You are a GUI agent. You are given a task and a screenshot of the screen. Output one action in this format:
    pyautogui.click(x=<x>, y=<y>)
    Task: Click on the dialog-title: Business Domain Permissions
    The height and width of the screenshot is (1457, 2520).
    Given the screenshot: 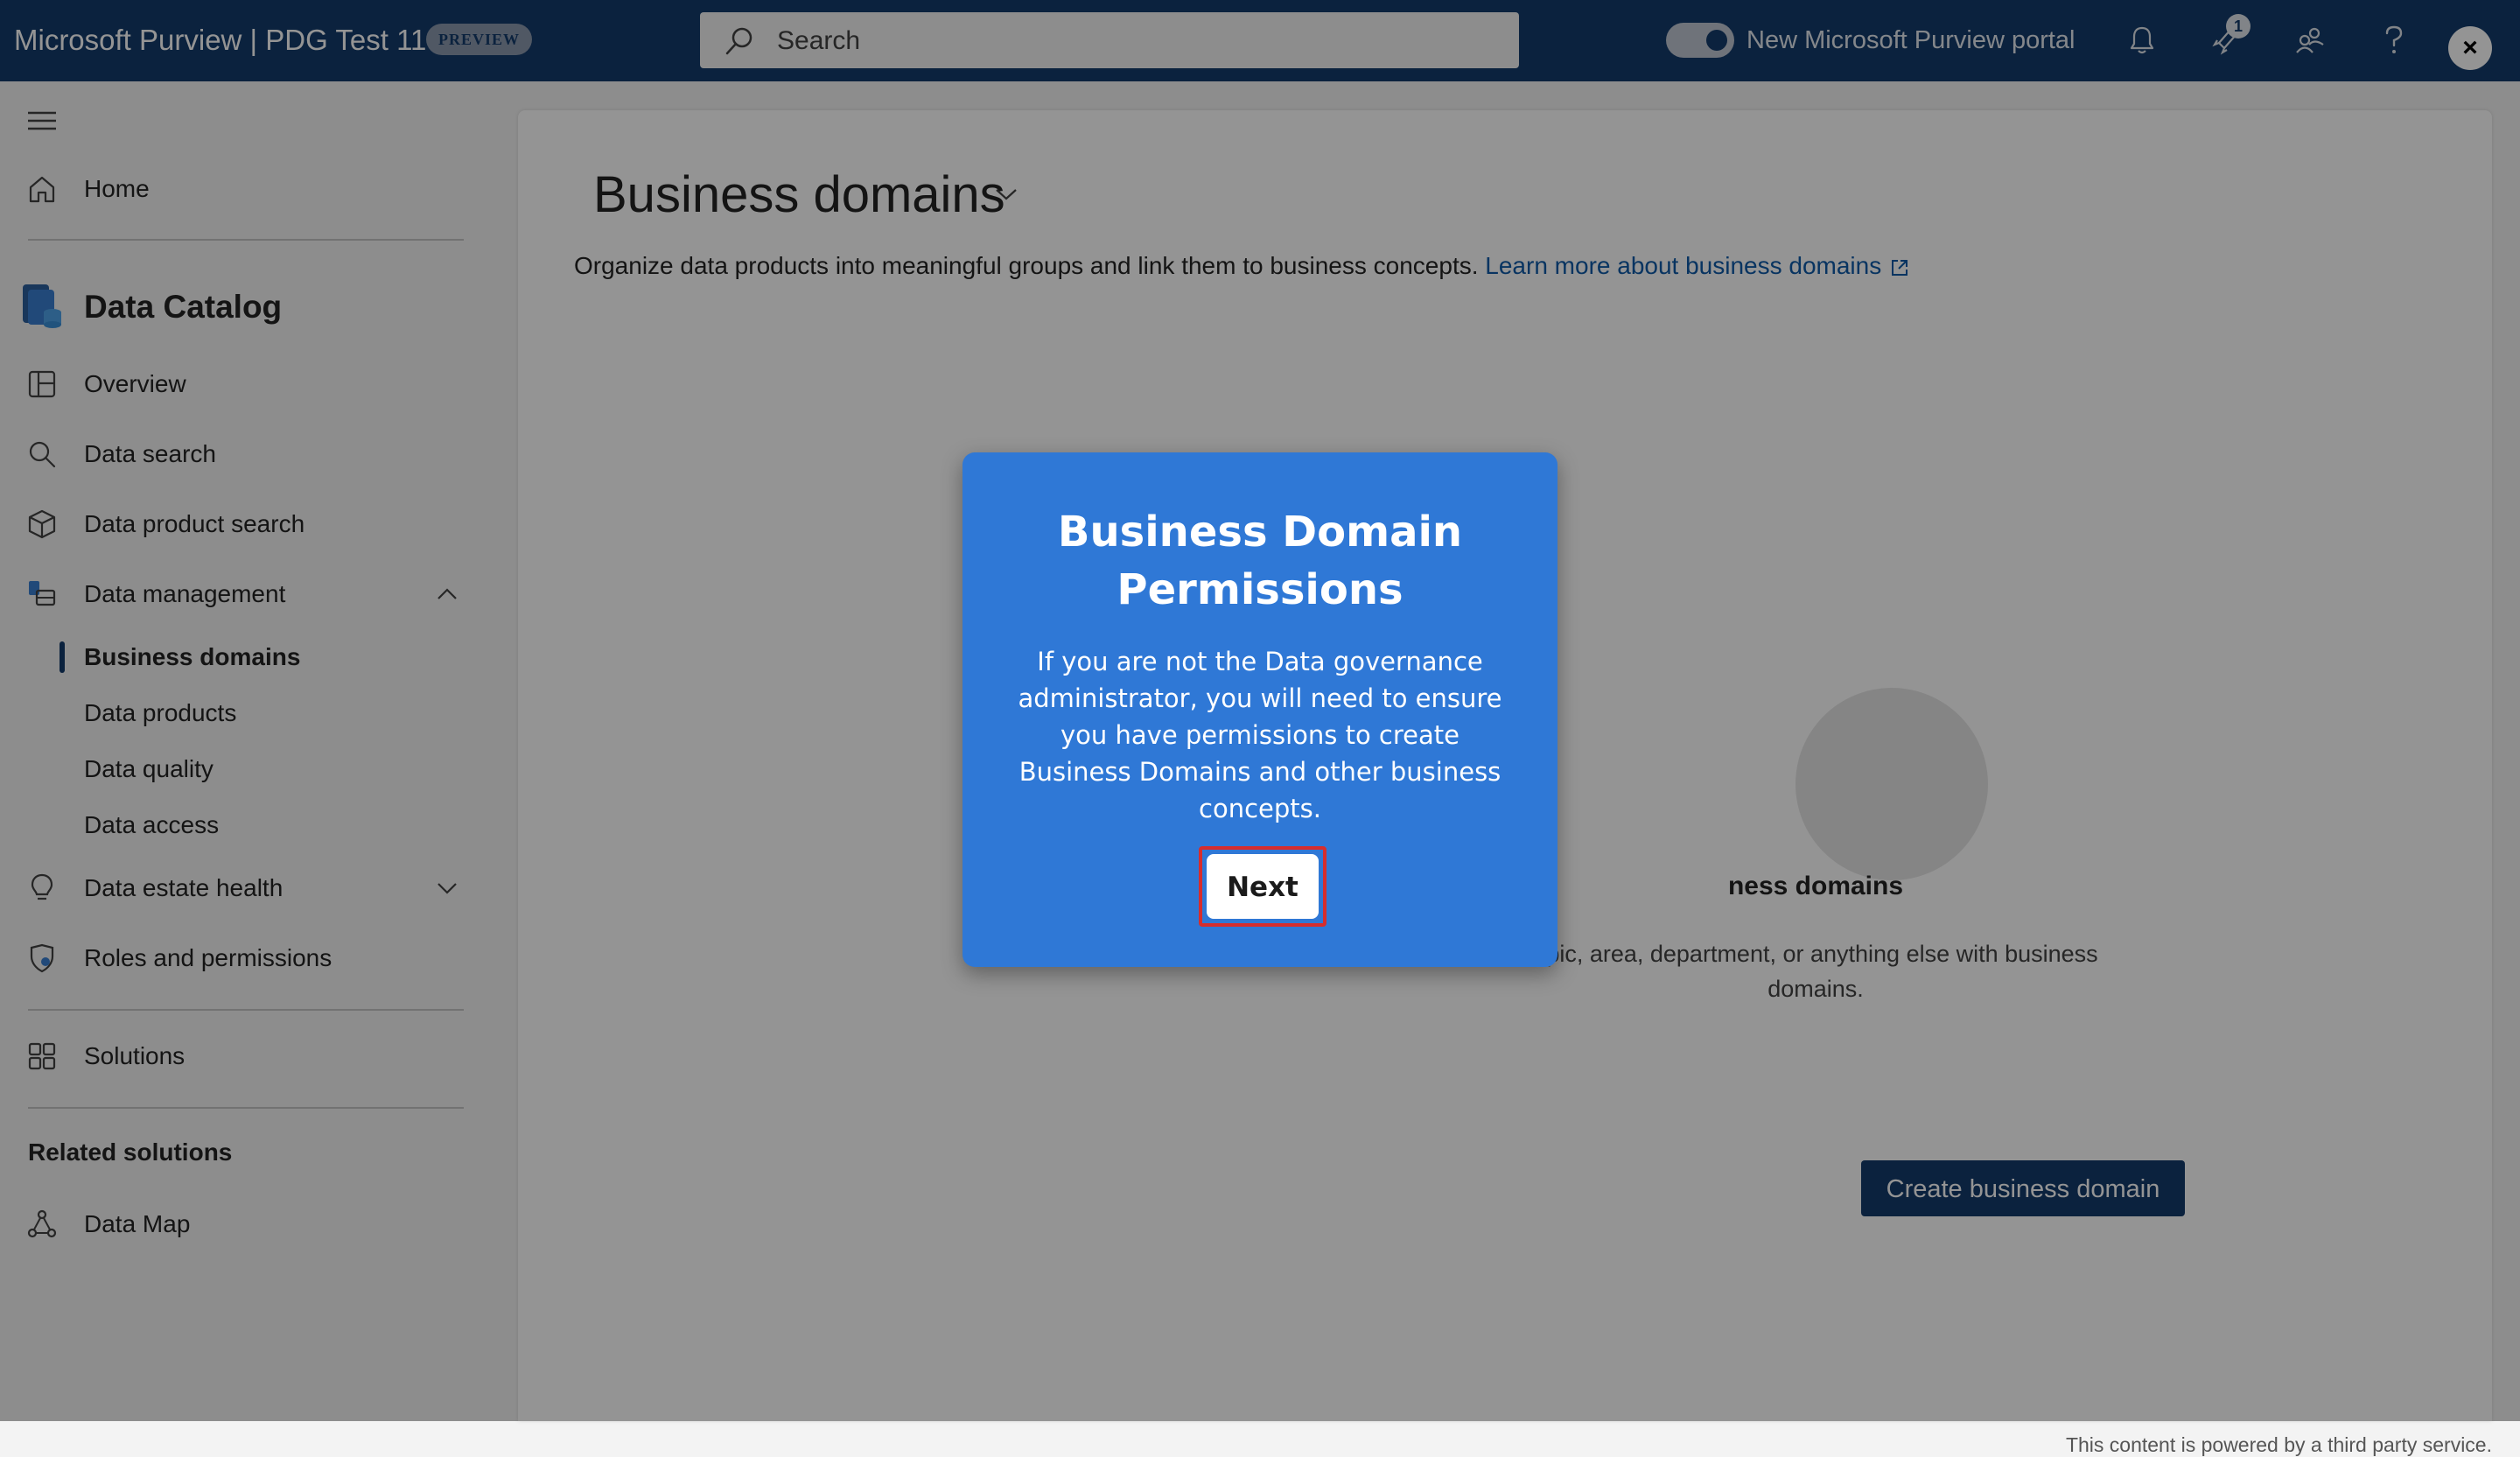 What is the action you would take?
    pyautogui.click(x=1260, y=561)
    